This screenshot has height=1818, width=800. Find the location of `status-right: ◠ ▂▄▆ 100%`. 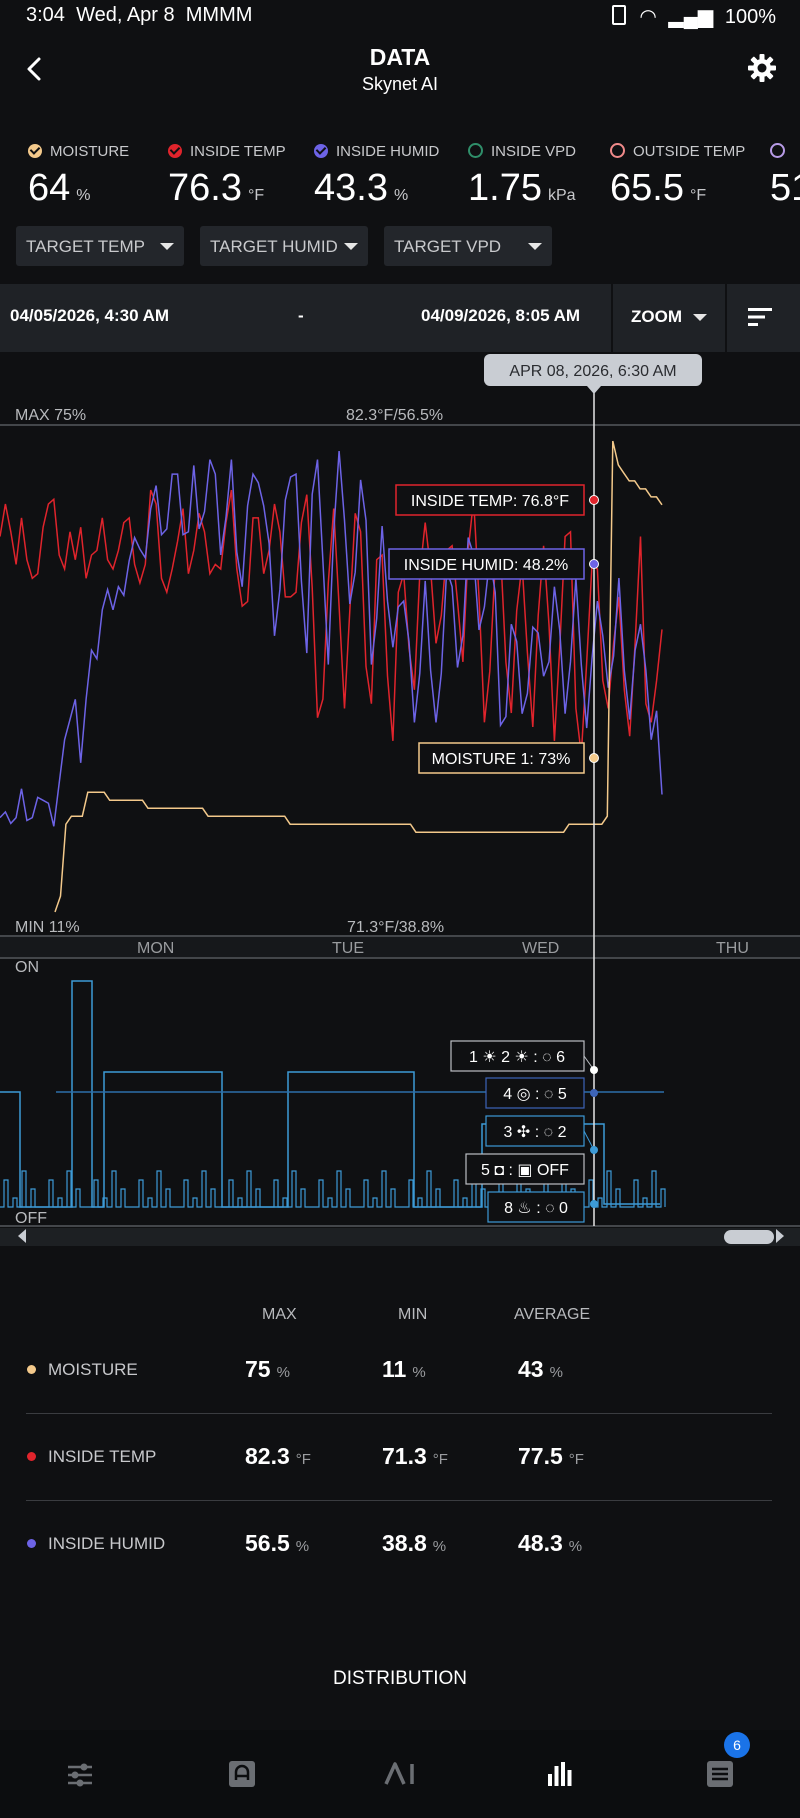

status-right: ◠ ▂▄▆ 100% is located at coordinates (693, 16).